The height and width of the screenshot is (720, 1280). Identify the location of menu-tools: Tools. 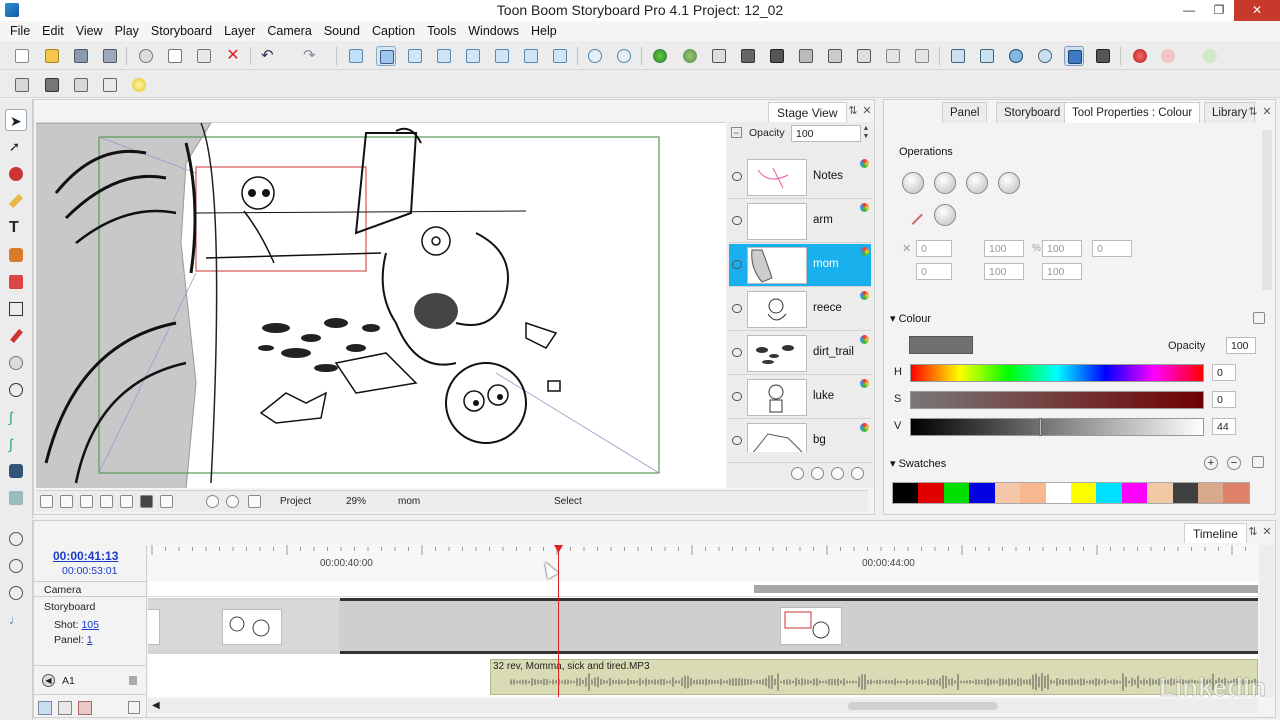
(441, 31).